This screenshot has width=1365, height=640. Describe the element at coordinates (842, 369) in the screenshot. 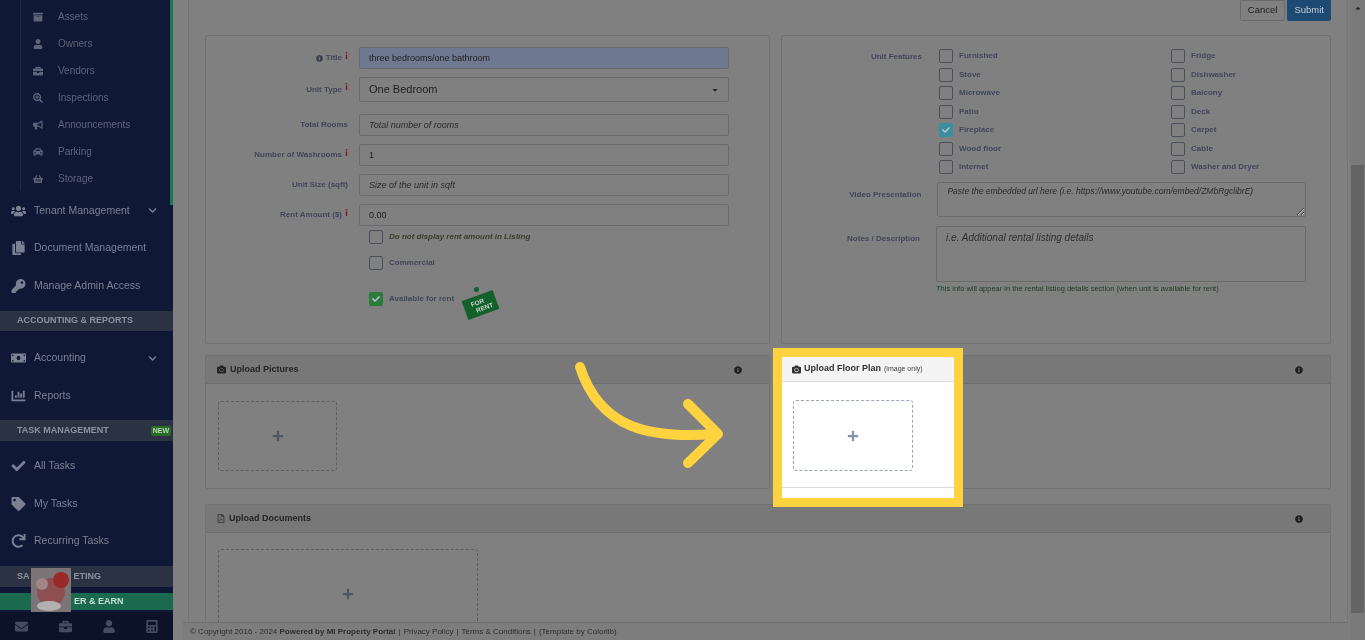

I see `panel-title: Upload Floor Plan` at that location.